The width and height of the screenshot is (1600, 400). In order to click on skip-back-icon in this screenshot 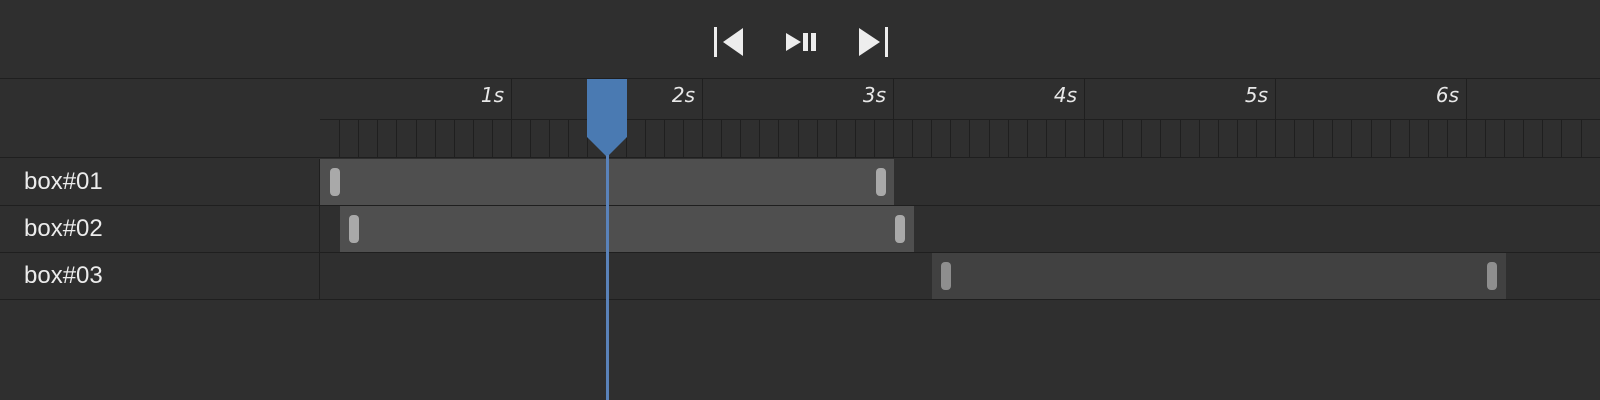, I will do `click(728, 42)`.